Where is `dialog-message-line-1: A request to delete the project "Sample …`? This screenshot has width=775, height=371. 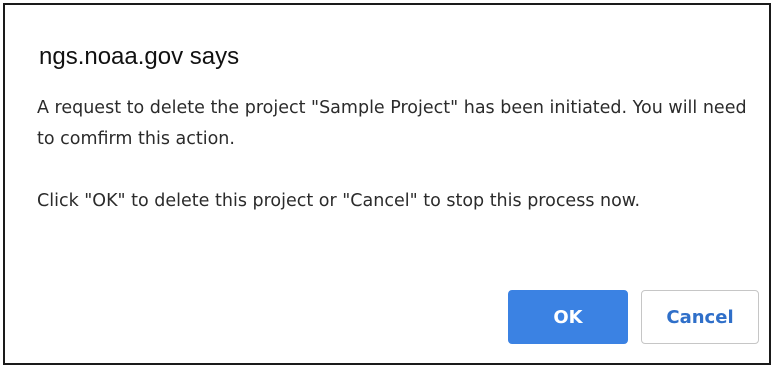
dialog-message-line-1: A request to delete the project "Sample … is located at coordinates (392, 123).